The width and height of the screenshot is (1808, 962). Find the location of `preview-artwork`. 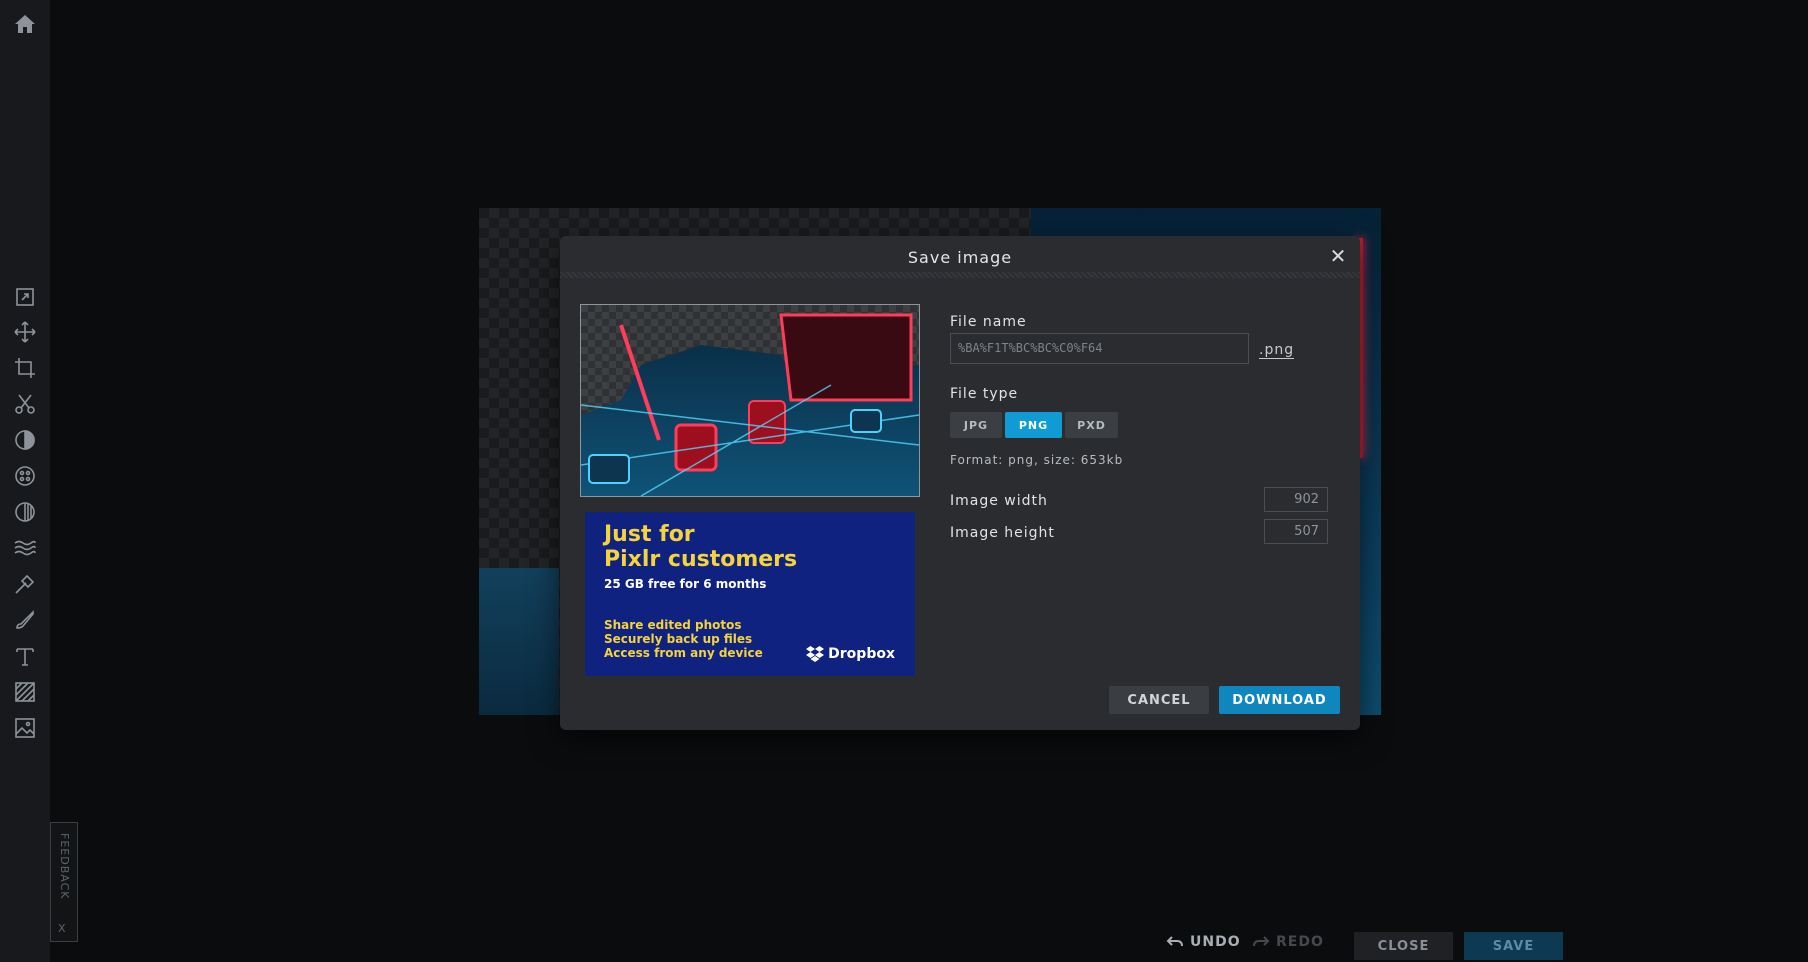

preview-artwork is located at coordinates (750, 400).